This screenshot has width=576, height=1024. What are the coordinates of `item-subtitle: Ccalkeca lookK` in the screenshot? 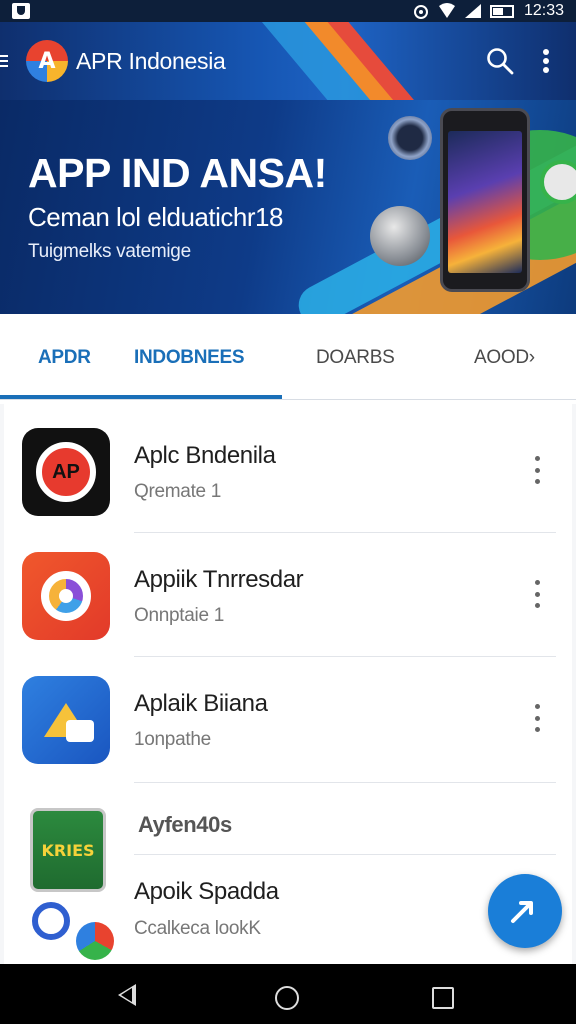 It's located at (197, 928).